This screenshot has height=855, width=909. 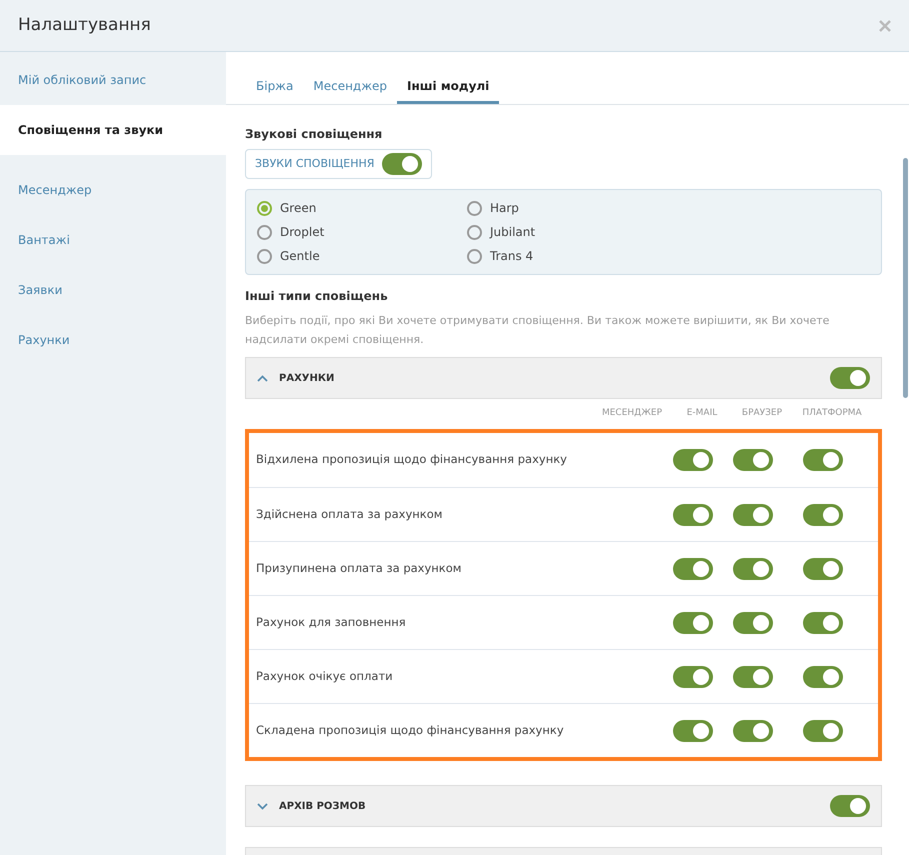 What do you see at coordinates (307, 379) in the screenshot?
I see `section-title: РАХУНКИ` at bounding box center [307, 379].